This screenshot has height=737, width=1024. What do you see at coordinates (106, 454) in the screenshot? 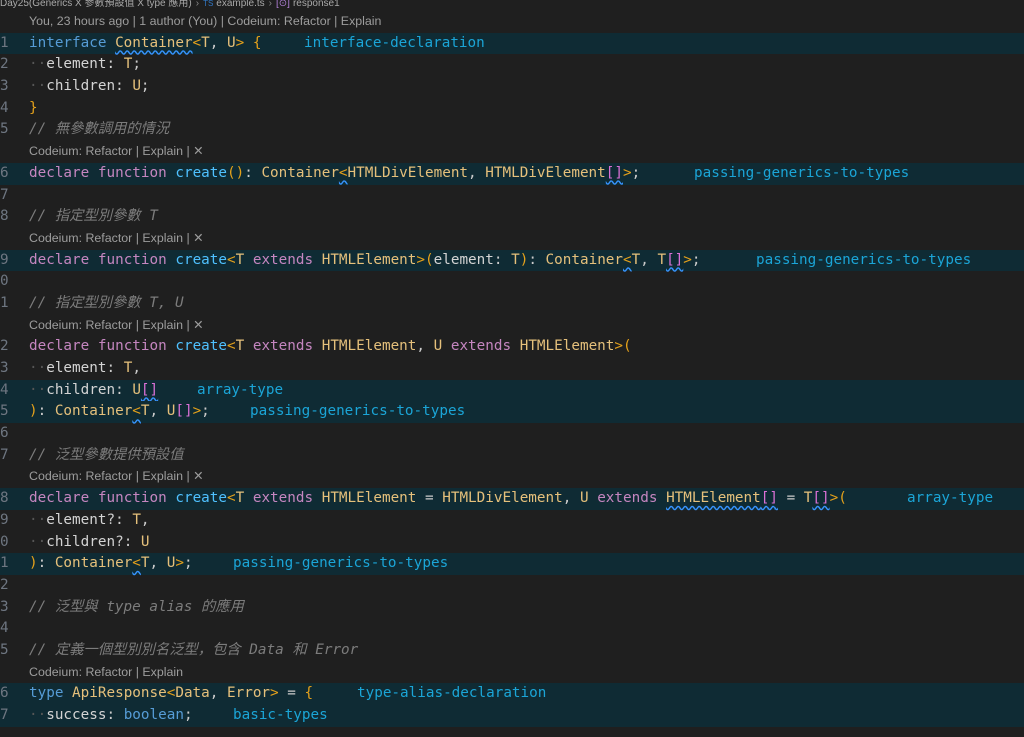
I see `code-comment: // 泛型參數提供預設值` at bounding box center [106, 454].